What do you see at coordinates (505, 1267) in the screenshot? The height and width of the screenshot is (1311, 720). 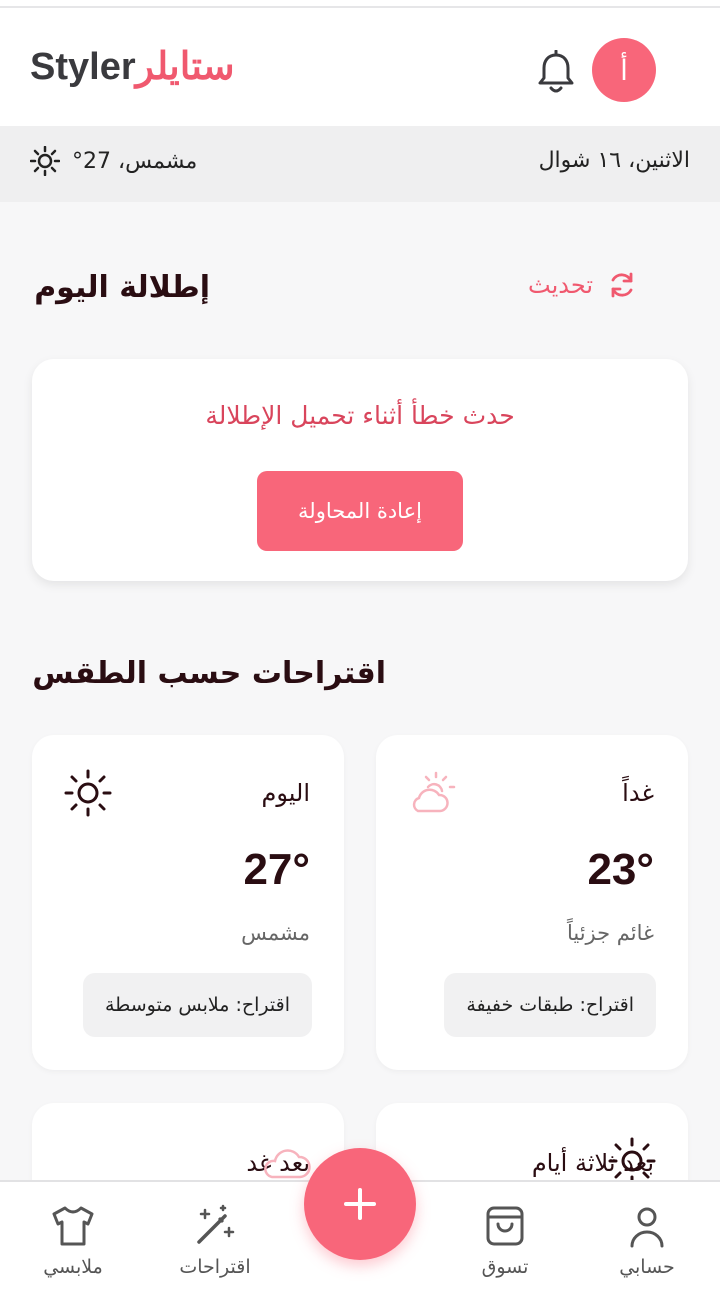 I see `nav-shop-label: تسوق` at bounding box center [505, 1267].